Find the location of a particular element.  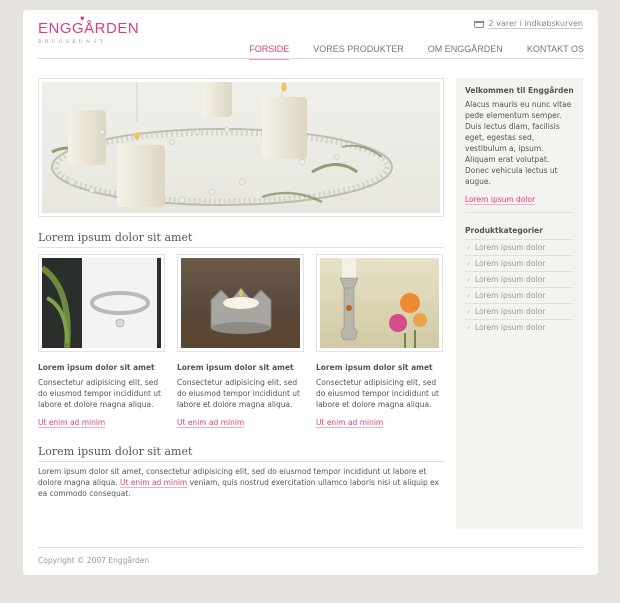

logo-wordmark: ENGGÅRDEN ♥ is located at coordinates (89, 25).